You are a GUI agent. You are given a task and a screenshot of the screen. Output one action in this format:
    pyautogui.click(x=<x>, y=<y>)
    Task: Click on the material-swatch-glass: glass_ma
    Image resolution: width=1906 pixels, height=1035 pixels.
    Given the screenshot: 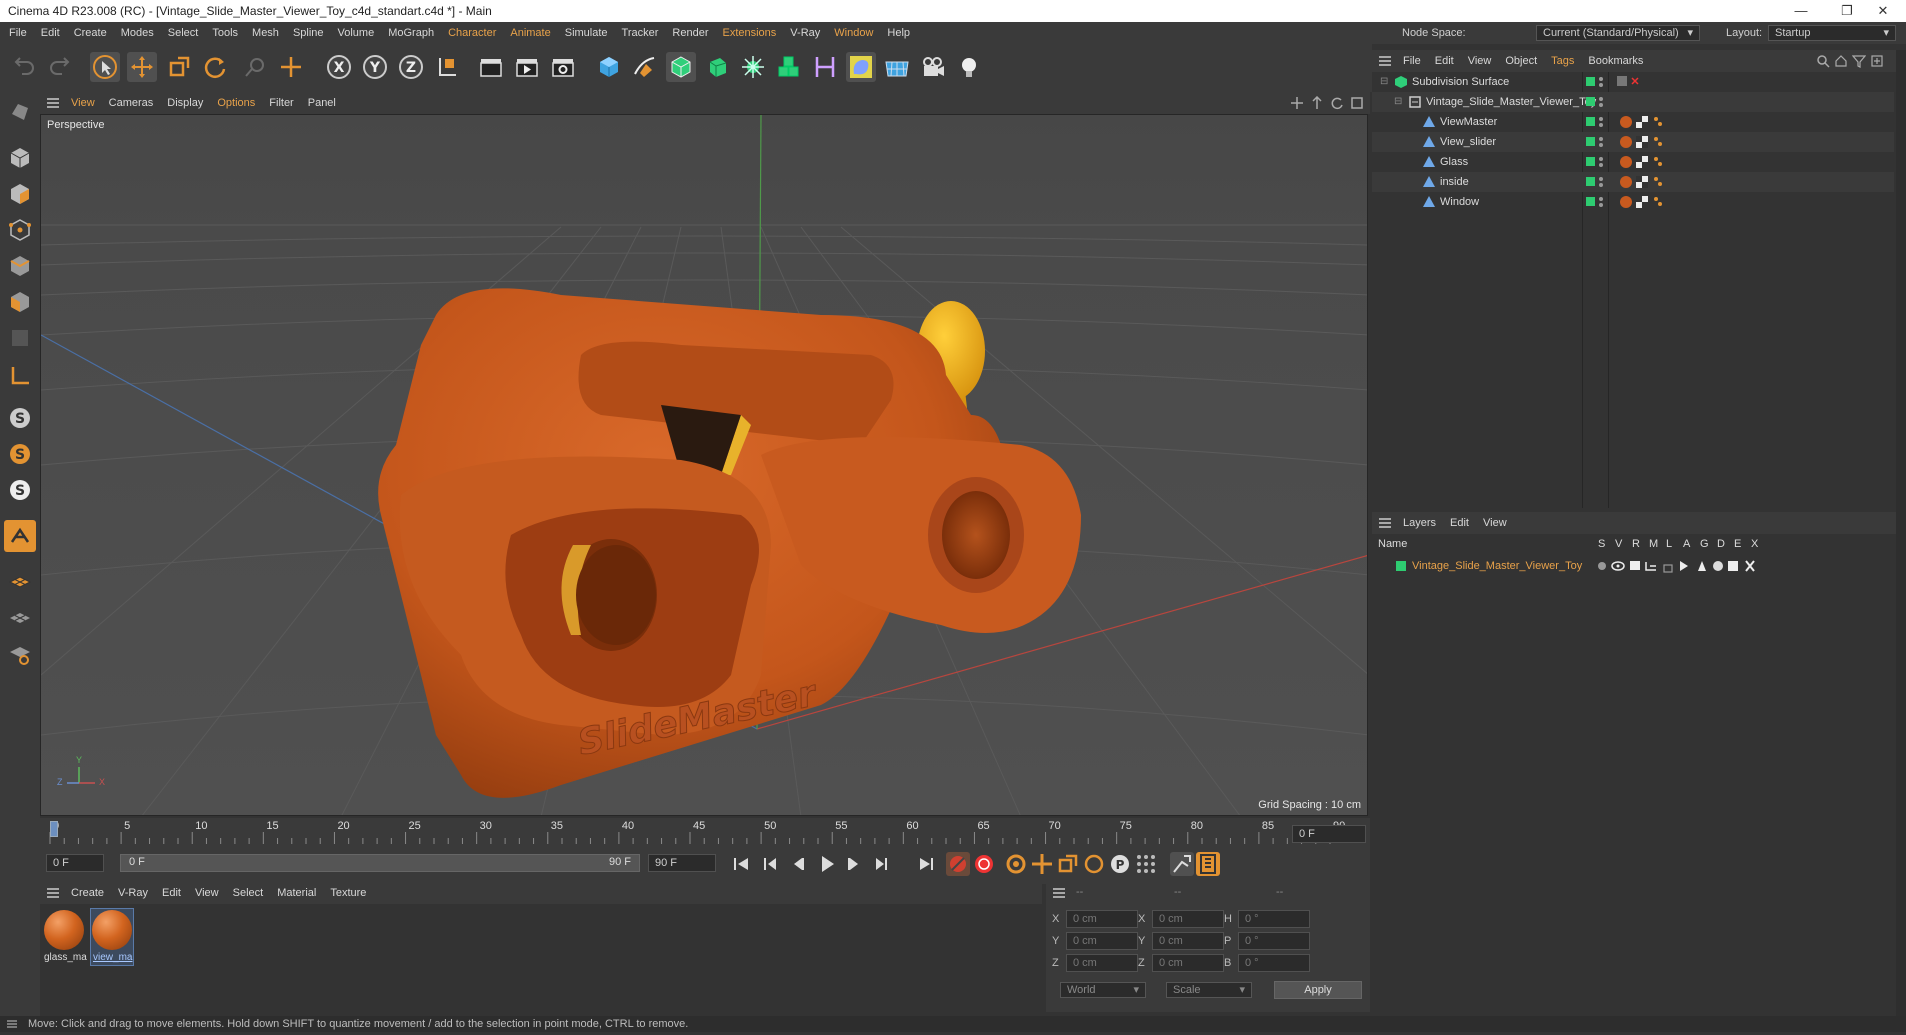 What is the action you would take?
    pyautogui.click(x=64, y=937)
    